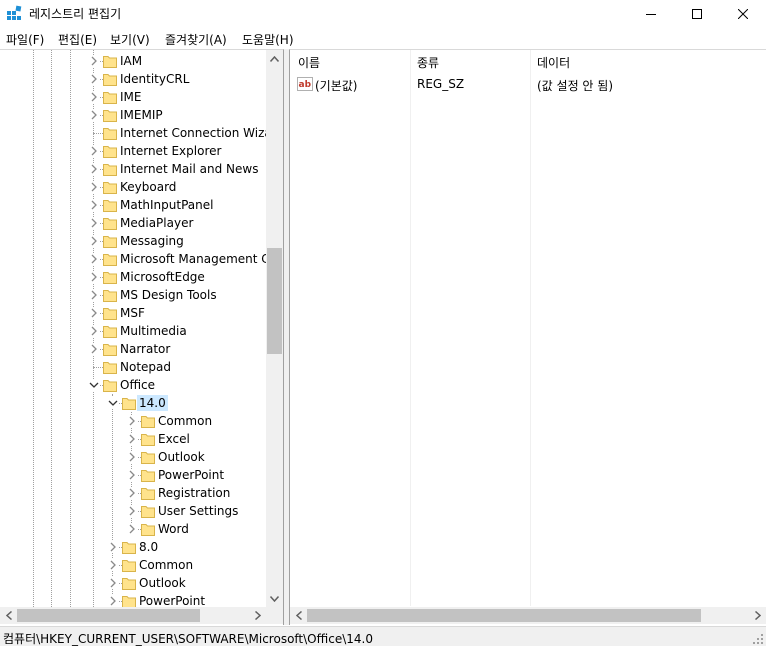 Image resolution: width=766 pixels, height=646 pixels. What do you see at coordinates (133, 367) in the screenshot?
I see `tree-item: Notepad` at bounding box center [133, 367].